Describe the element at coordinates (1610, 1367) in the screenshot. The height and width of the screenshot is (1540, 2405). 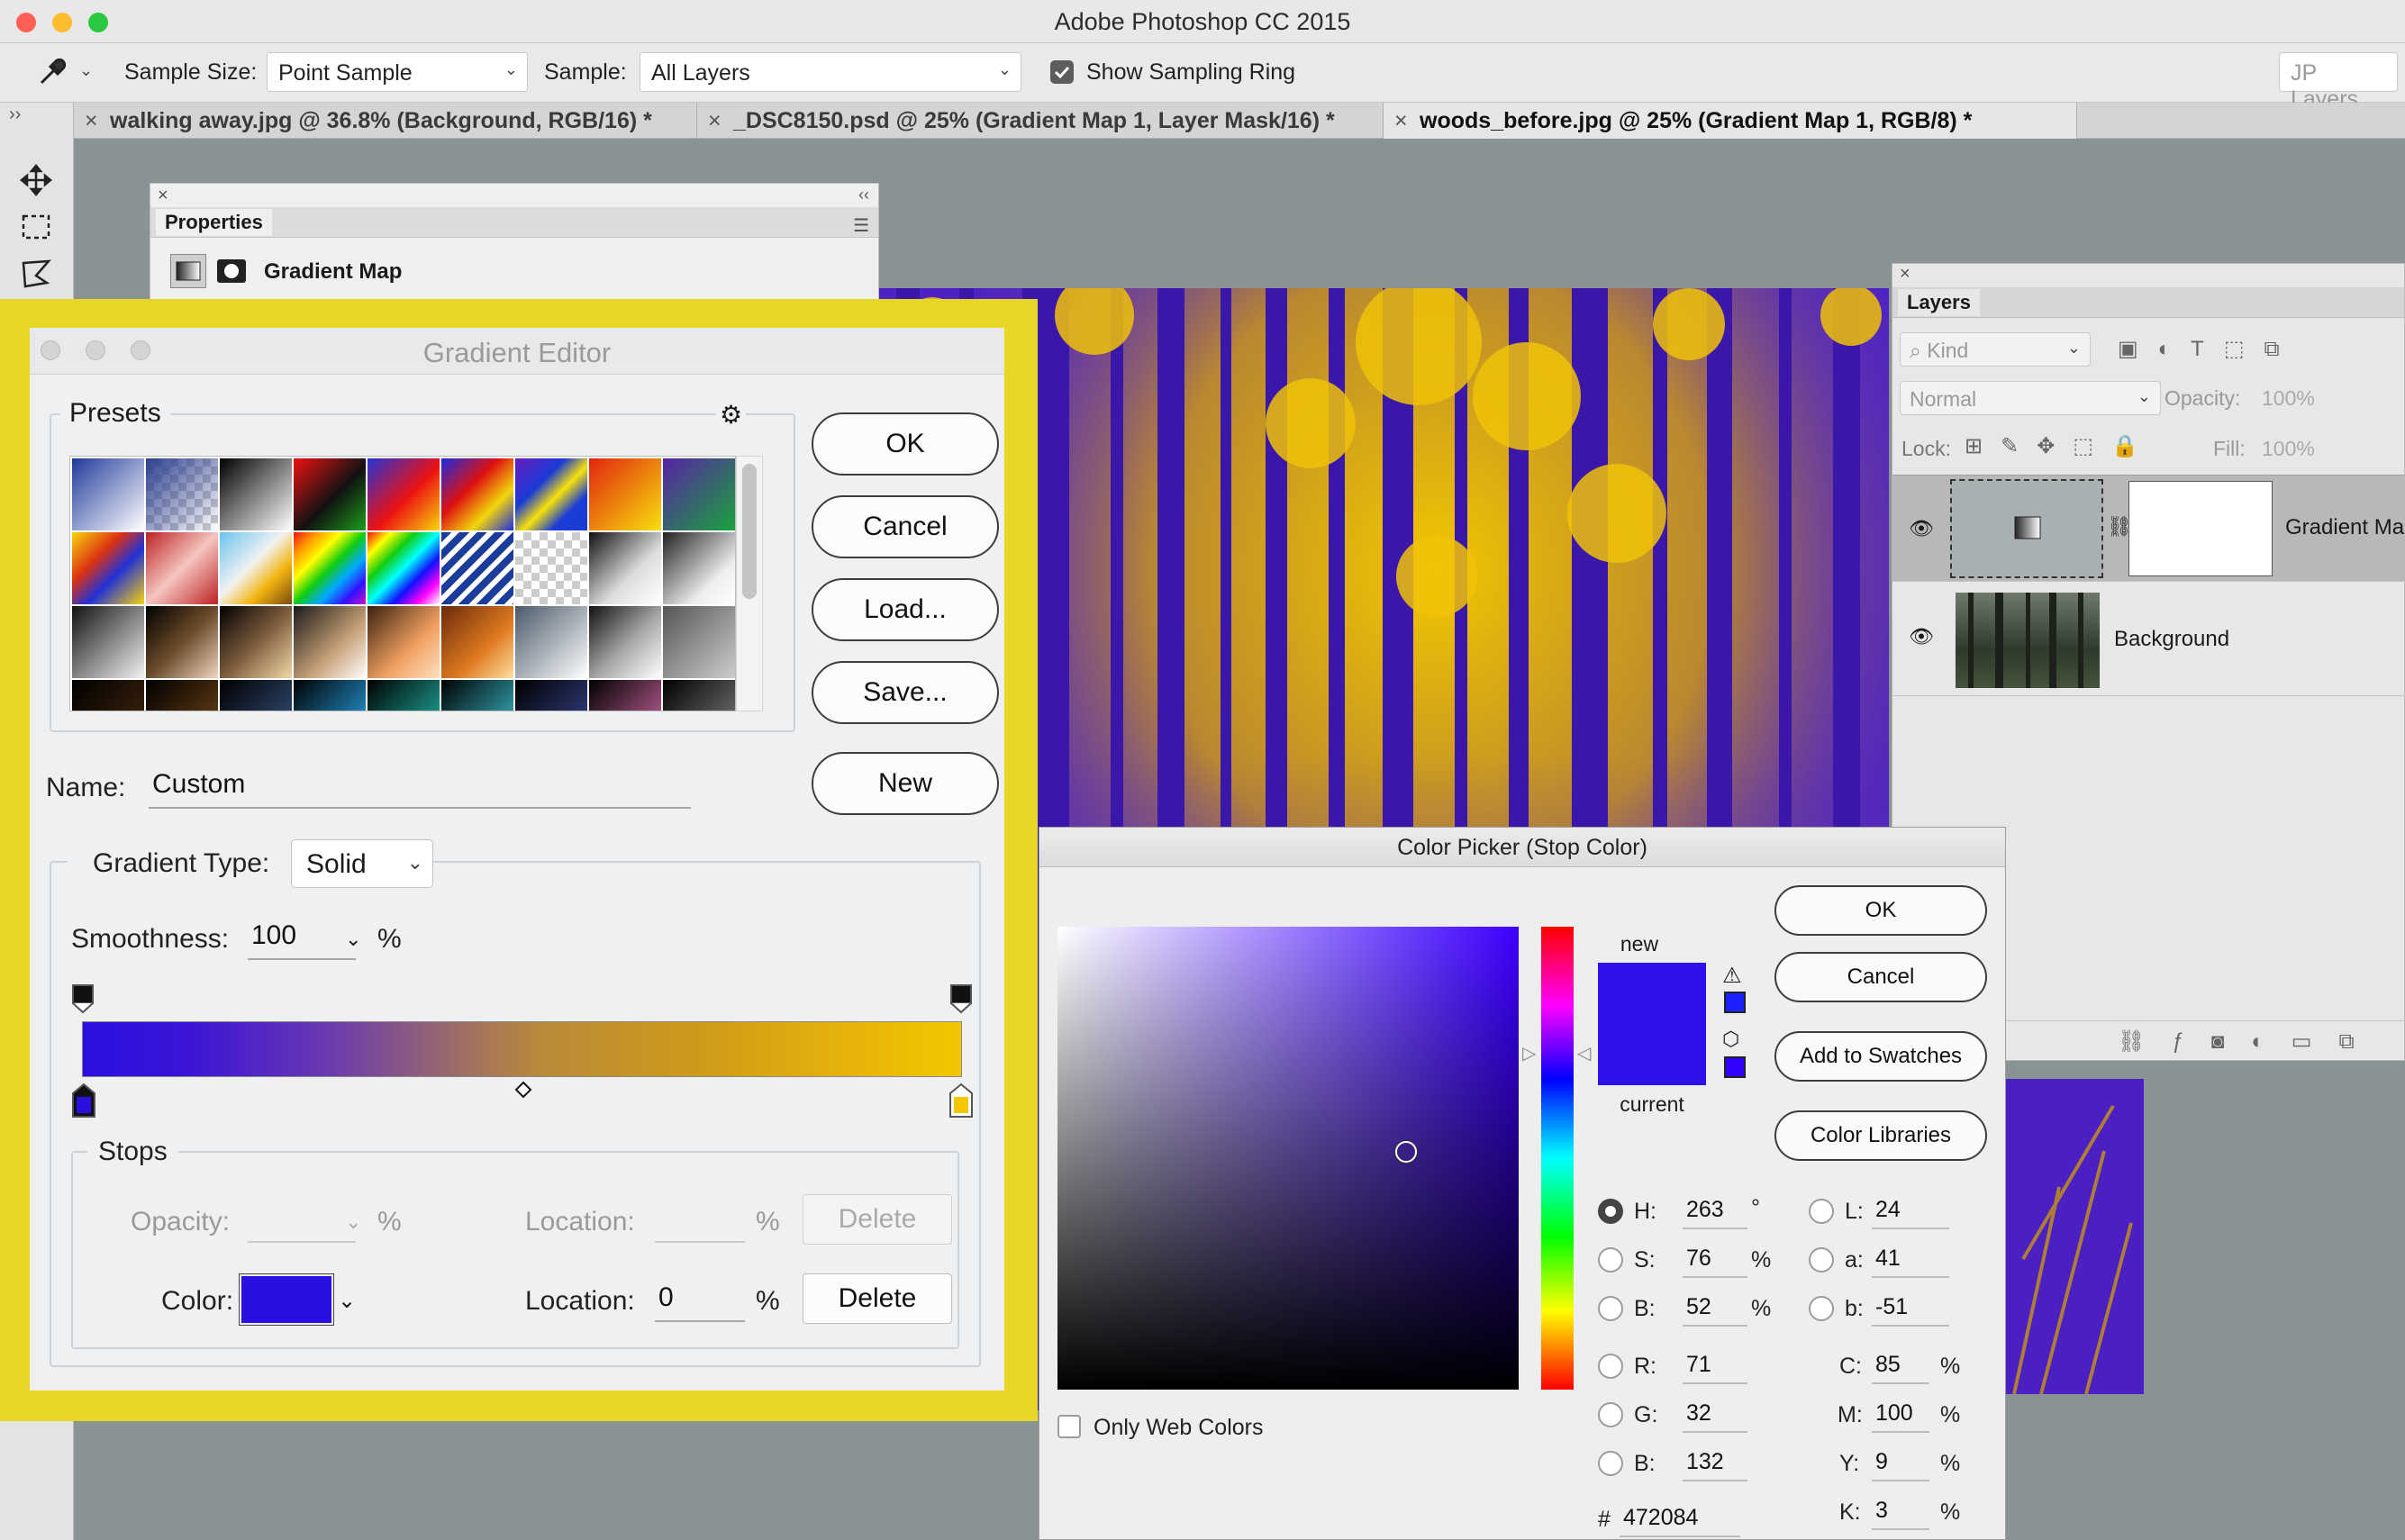
I see `red-radio` at that location.